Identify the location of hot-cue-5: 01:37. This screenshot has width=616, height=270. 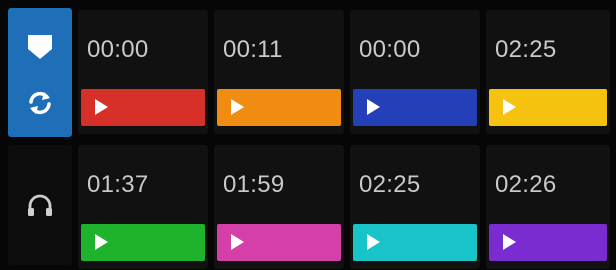
(143, 207).